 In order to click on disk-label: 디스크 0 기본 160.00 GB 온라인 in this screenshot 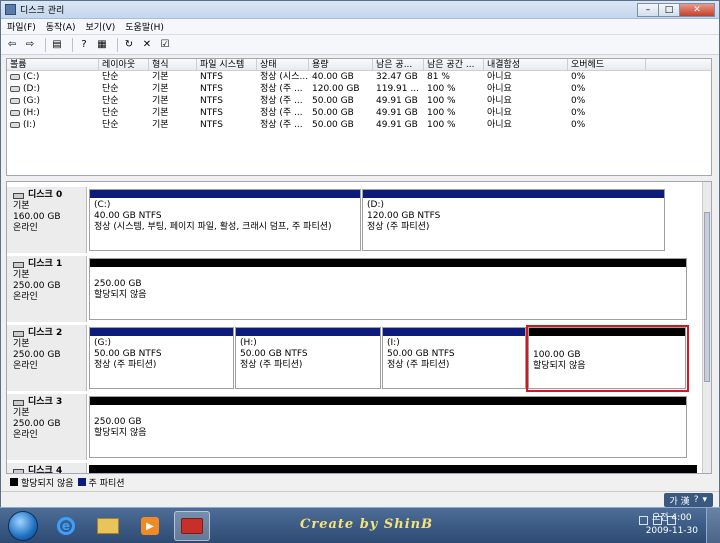, I will do `click(47, 220)`.